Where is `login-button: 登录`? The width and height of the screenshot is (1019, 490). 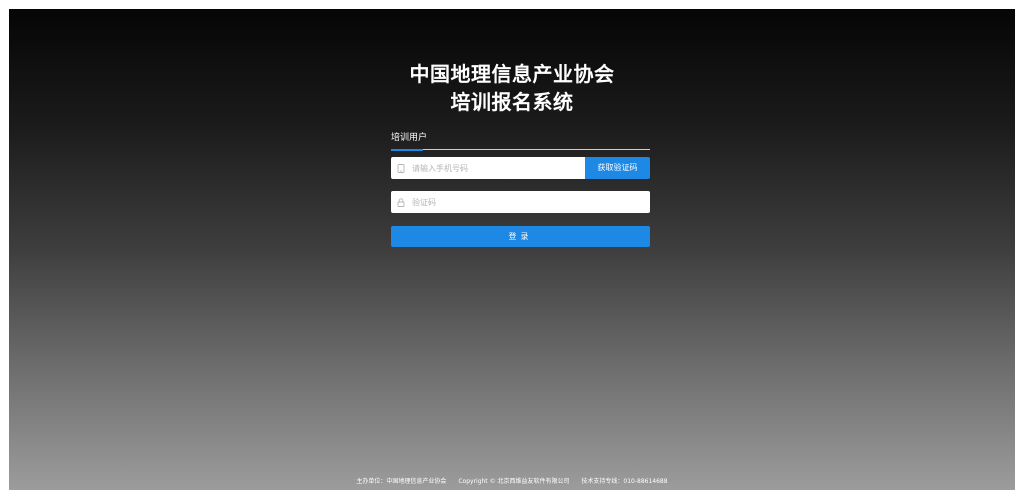 login-button: 登录 is located at coordinates (520, 236).